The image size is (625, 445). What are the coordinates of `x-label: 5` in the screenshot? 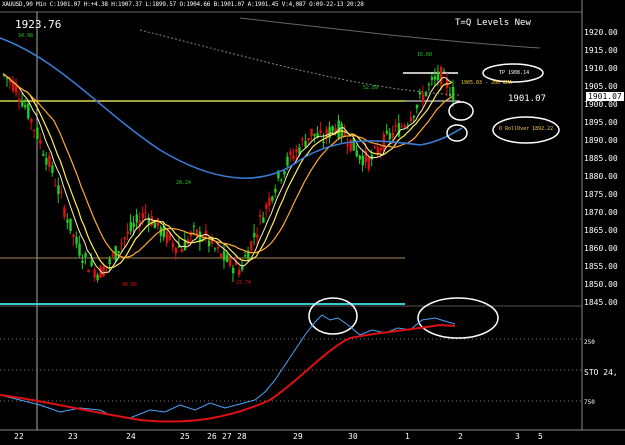 It's located at (540, 436).